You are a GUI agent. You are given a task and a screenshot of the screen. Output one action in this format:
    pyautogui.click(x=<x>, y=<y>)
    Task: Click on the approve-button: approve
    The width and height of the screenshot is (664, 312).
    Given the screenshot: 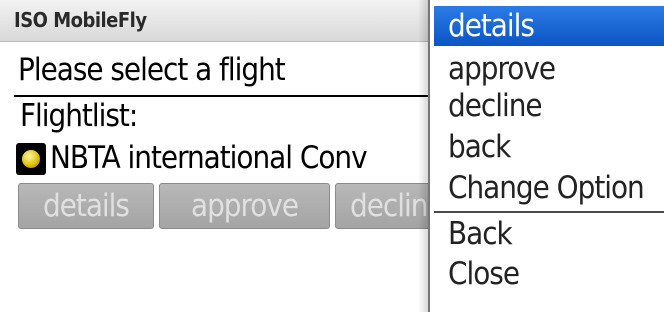 What is the action you would take?
    pyautogui.click(x=244, y=206)
    